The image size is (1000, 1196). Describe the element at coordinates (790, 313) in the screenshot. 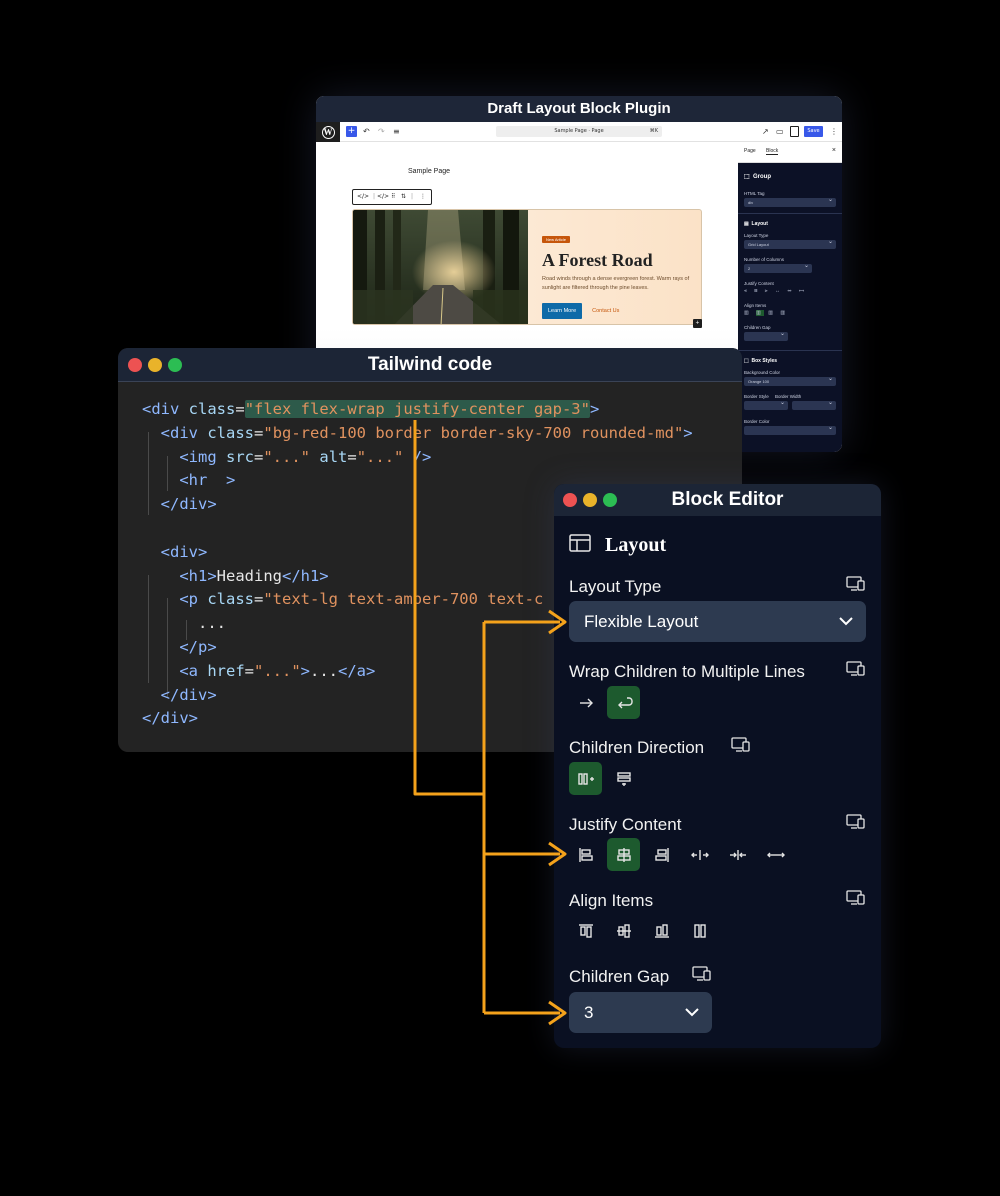

I see `sidebar-align-icons: ▥ ▥ ▥ ▥` at that location.